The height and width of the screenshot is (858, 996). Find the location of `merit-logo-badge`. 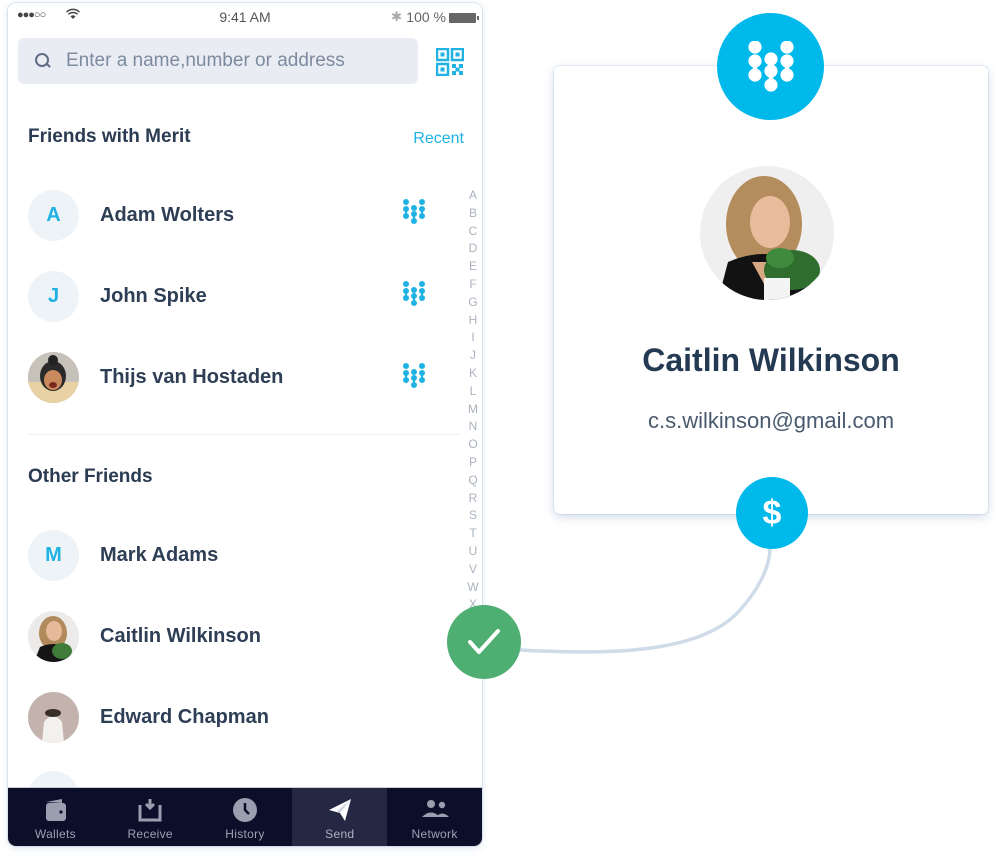

merit-logo-badge is located at coordinates (770, 66).